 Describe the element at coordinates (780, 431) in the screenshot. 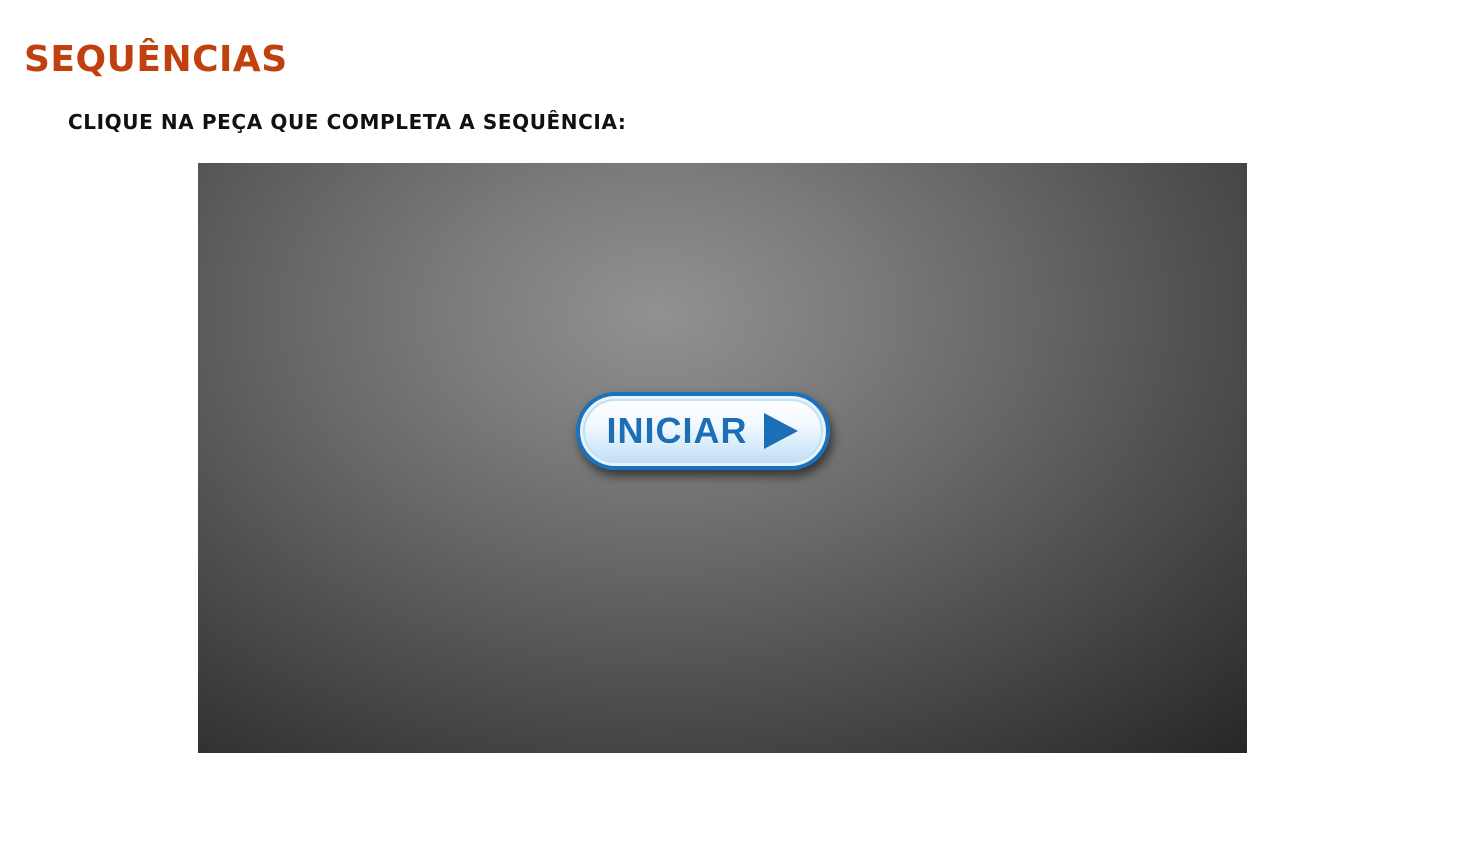

I see `play-icon` at that location.